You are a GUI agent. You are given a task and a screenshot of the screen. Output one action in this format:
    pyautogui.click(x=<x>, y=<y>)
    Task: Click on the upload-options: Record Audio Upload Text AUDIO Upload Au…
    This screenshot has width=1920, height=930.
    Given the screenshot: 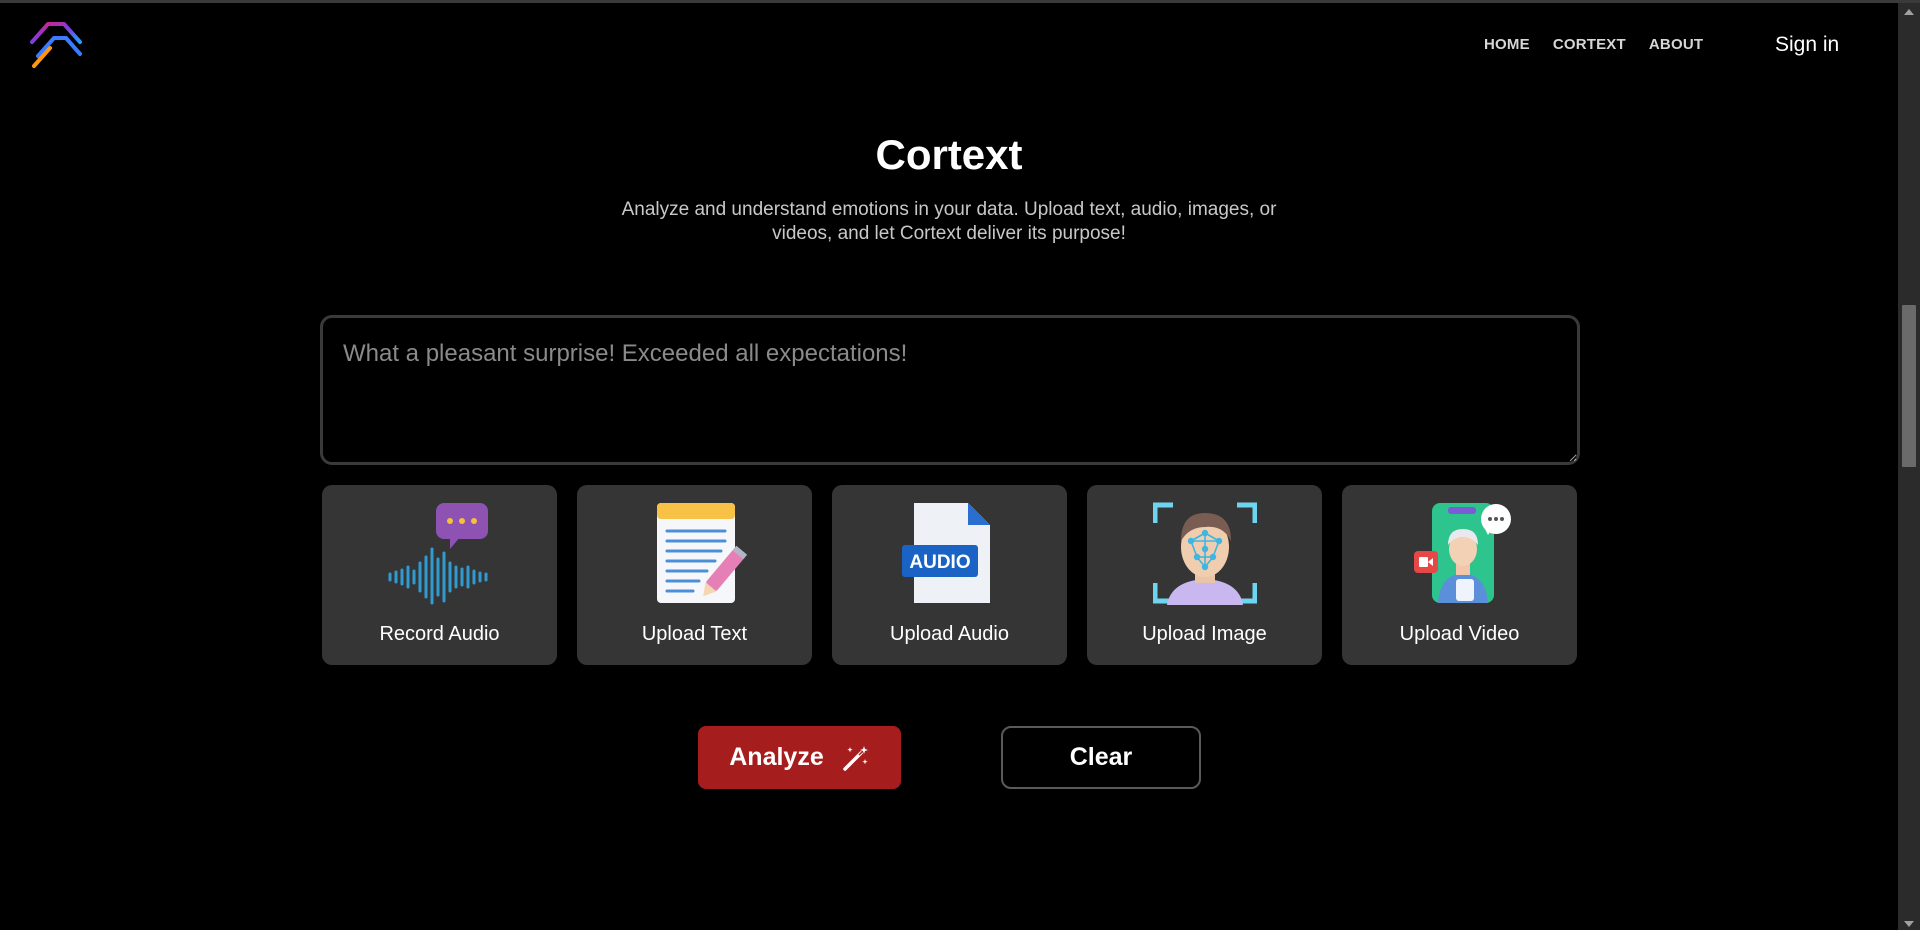 What is the action you would take?
    pyautogui.click(x=949, y=575)
    